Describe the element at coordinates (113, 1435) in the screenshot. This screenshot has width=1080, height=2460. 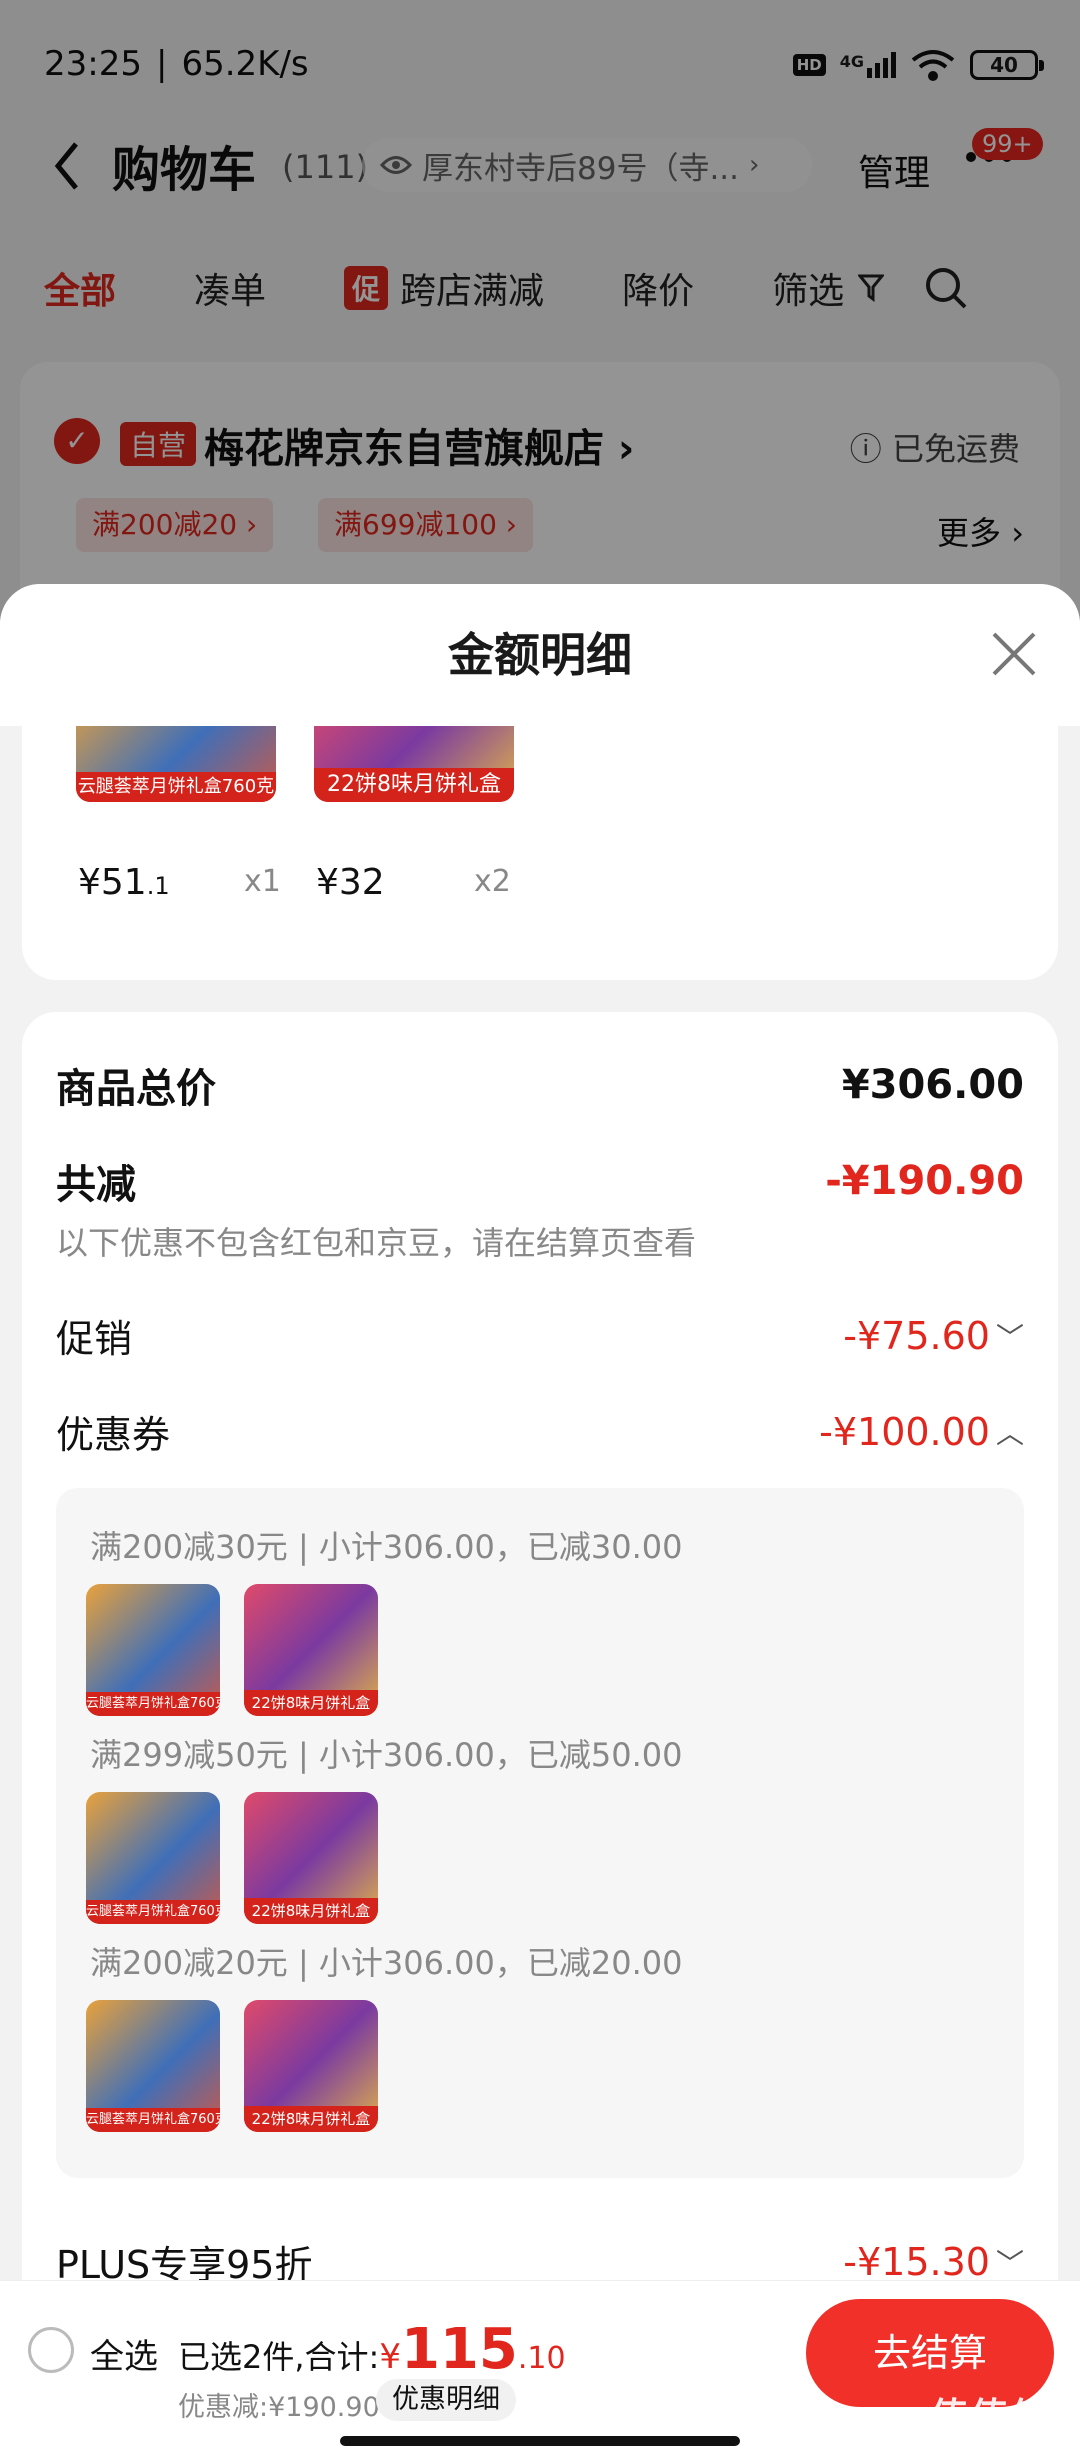
I see `coupon-label: 优惠券` at that location.